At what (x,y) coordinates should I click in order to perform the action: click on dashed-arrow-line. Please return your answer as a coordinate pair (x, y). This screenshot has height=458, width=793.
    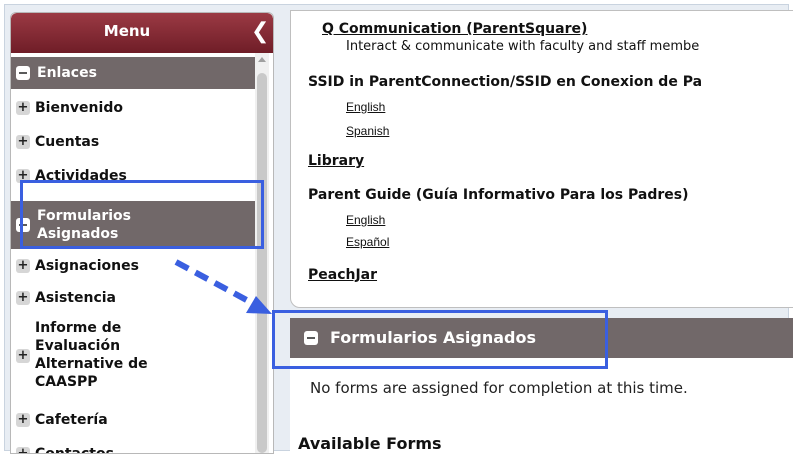
    Looking at the image, I should click on (215, 283).